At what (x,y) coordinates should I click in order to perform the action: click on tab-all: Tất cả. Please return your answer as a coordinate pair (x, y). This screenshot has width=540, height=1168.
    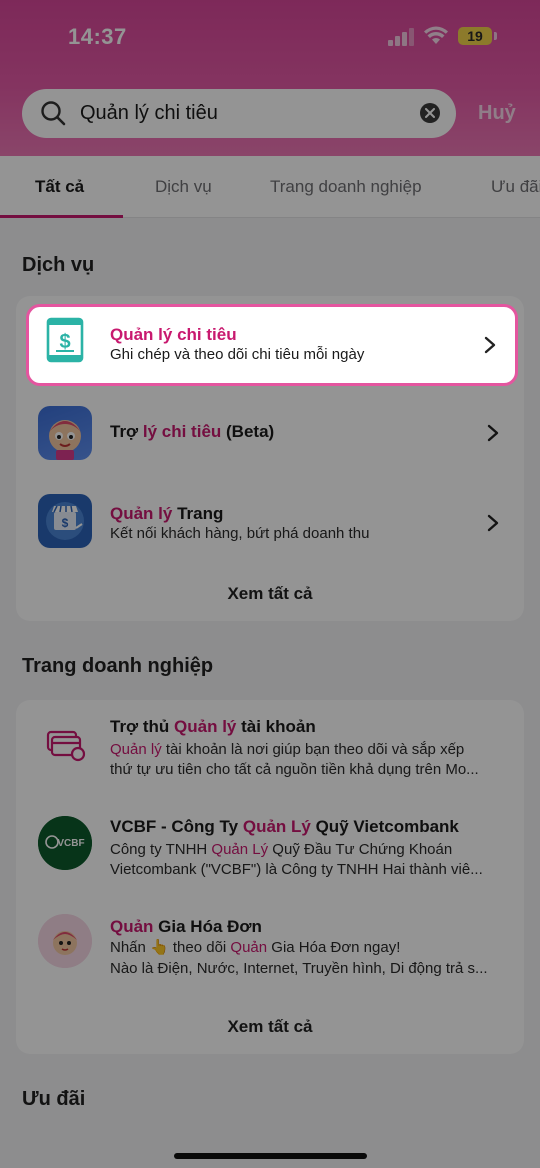
    Looking at the image, I should click on (59, 187).